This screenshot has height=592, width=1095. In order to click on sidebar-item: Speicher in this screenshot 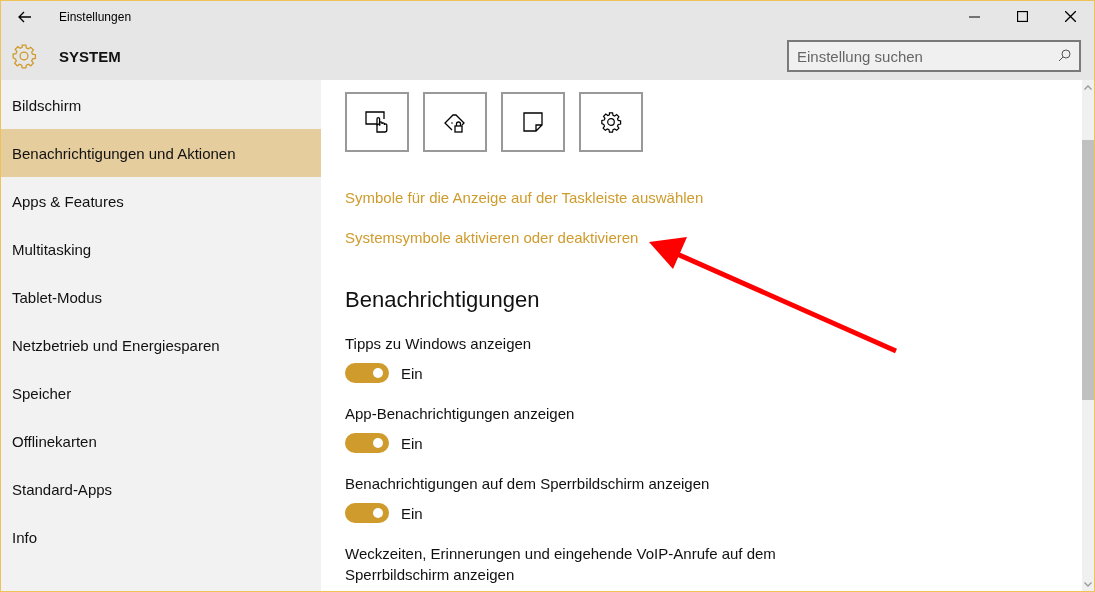, I will do `click(161, 393)`.